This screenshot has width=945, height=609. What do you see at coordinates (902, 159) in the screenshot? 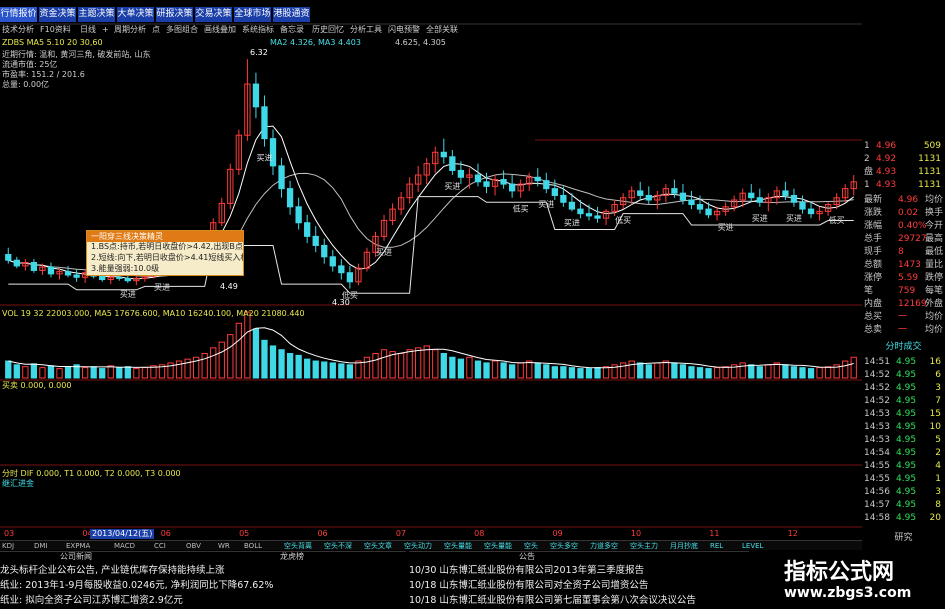
I see `orderbook-row: 2 4.92 1131` at bounding box center [902, 159].